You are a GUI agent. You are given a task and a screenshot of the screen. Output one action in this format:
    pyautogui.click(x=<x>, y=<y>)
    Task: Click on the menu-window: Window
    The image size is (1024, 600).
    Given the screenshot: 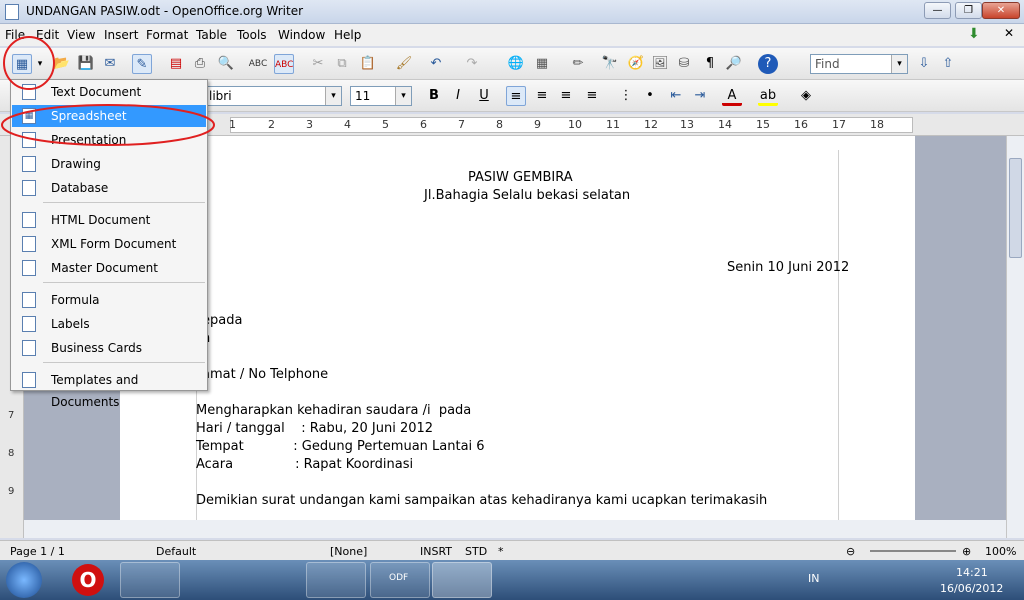 What is the action you would take?
    pyautogui.click(x=301, y=35)
    